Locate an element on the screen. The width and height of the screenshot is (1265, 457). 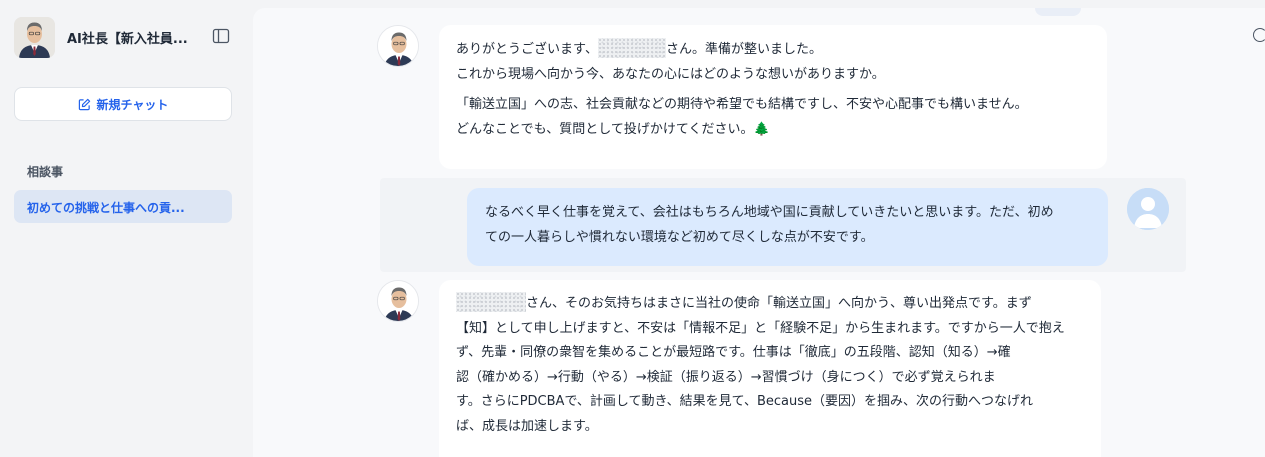
user-avatar is located at coordinates (1148, 209).